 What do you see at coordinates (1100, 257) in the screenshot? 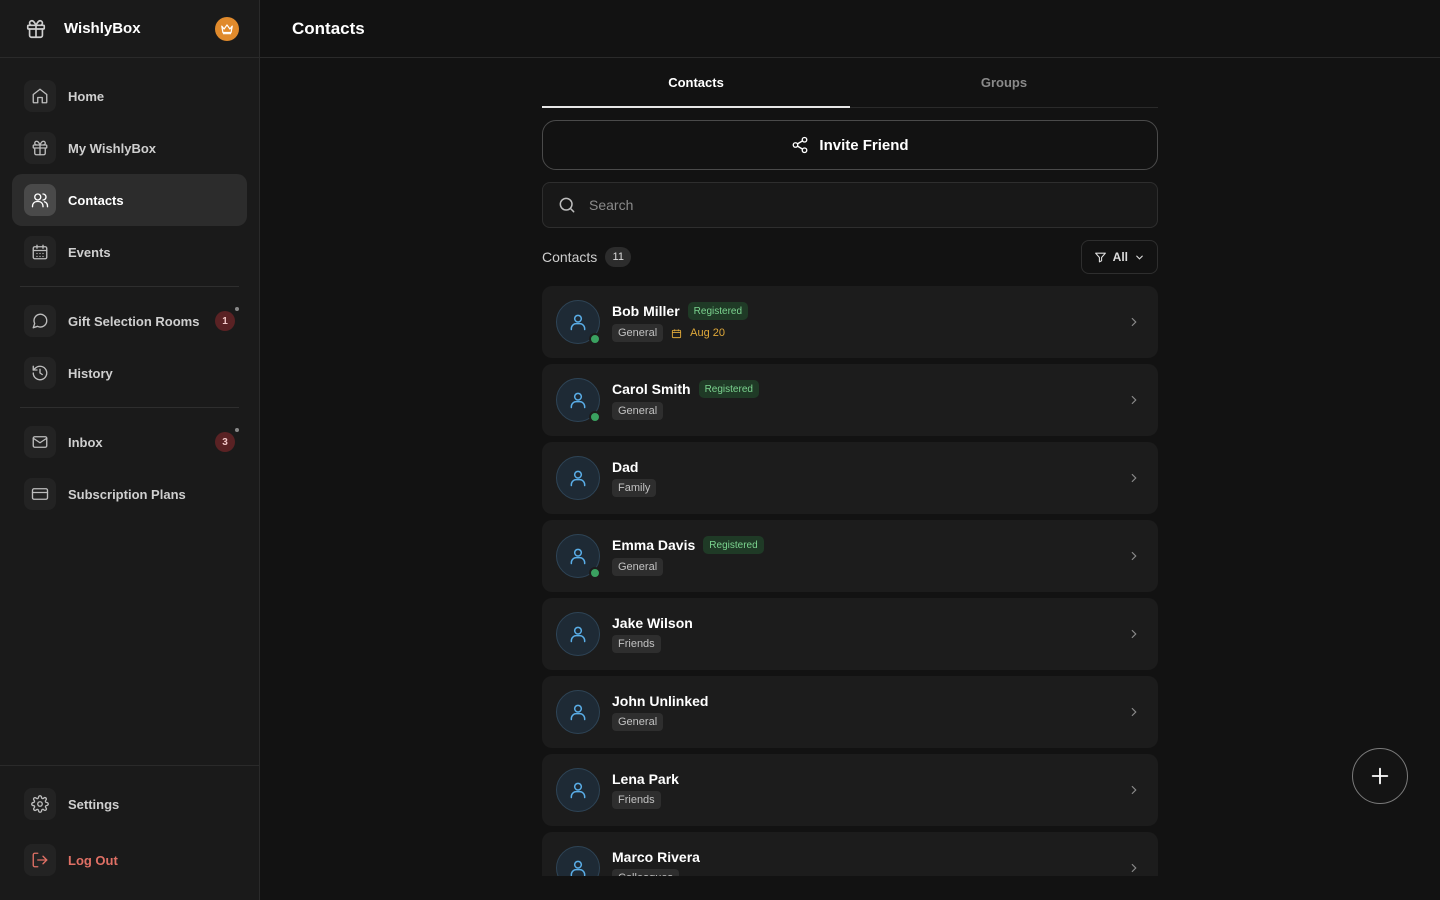
I see `filter-icon` at bounding box center [1100, 257].